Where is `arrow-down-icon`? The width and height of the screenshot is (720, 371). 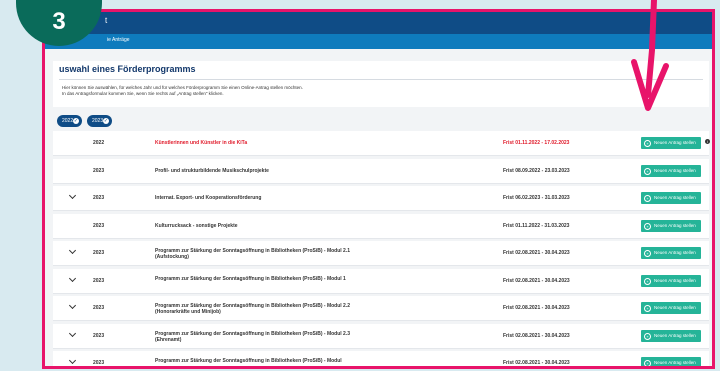 arrow-down-icon is located at coordinates (650, 55).